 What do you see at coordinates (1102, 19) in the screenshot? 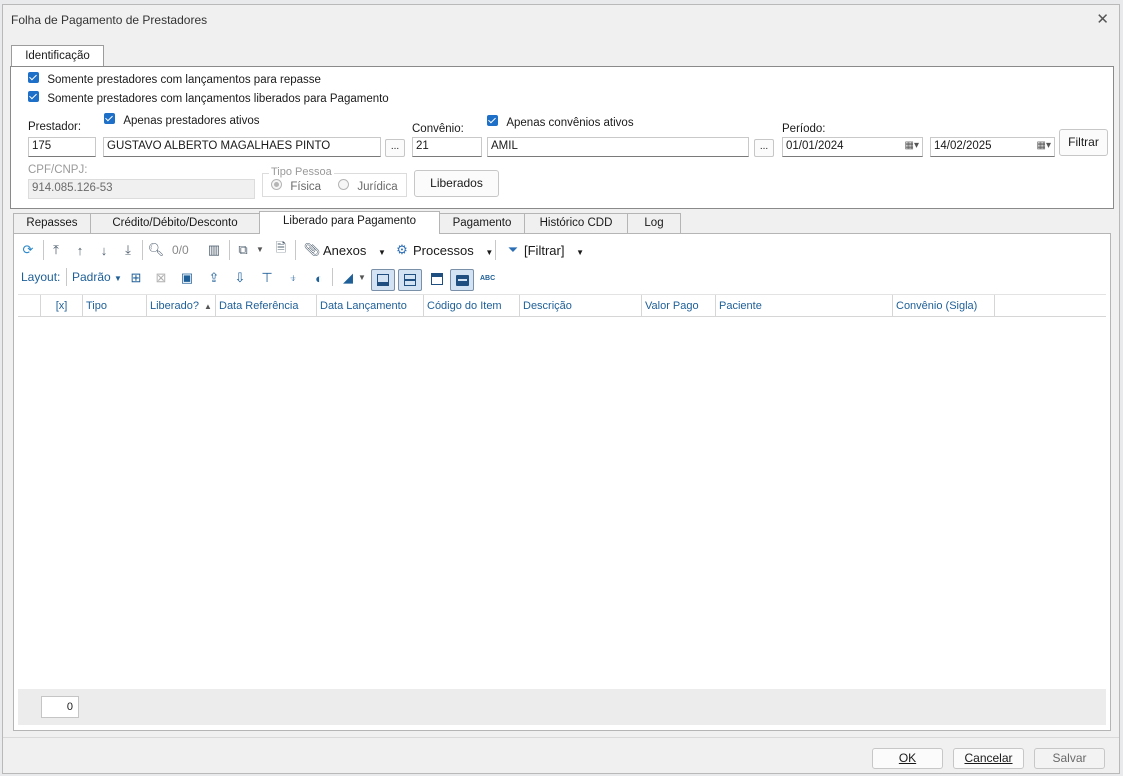
I see `close-icon: ✕` at bounding box center [1102, 19].